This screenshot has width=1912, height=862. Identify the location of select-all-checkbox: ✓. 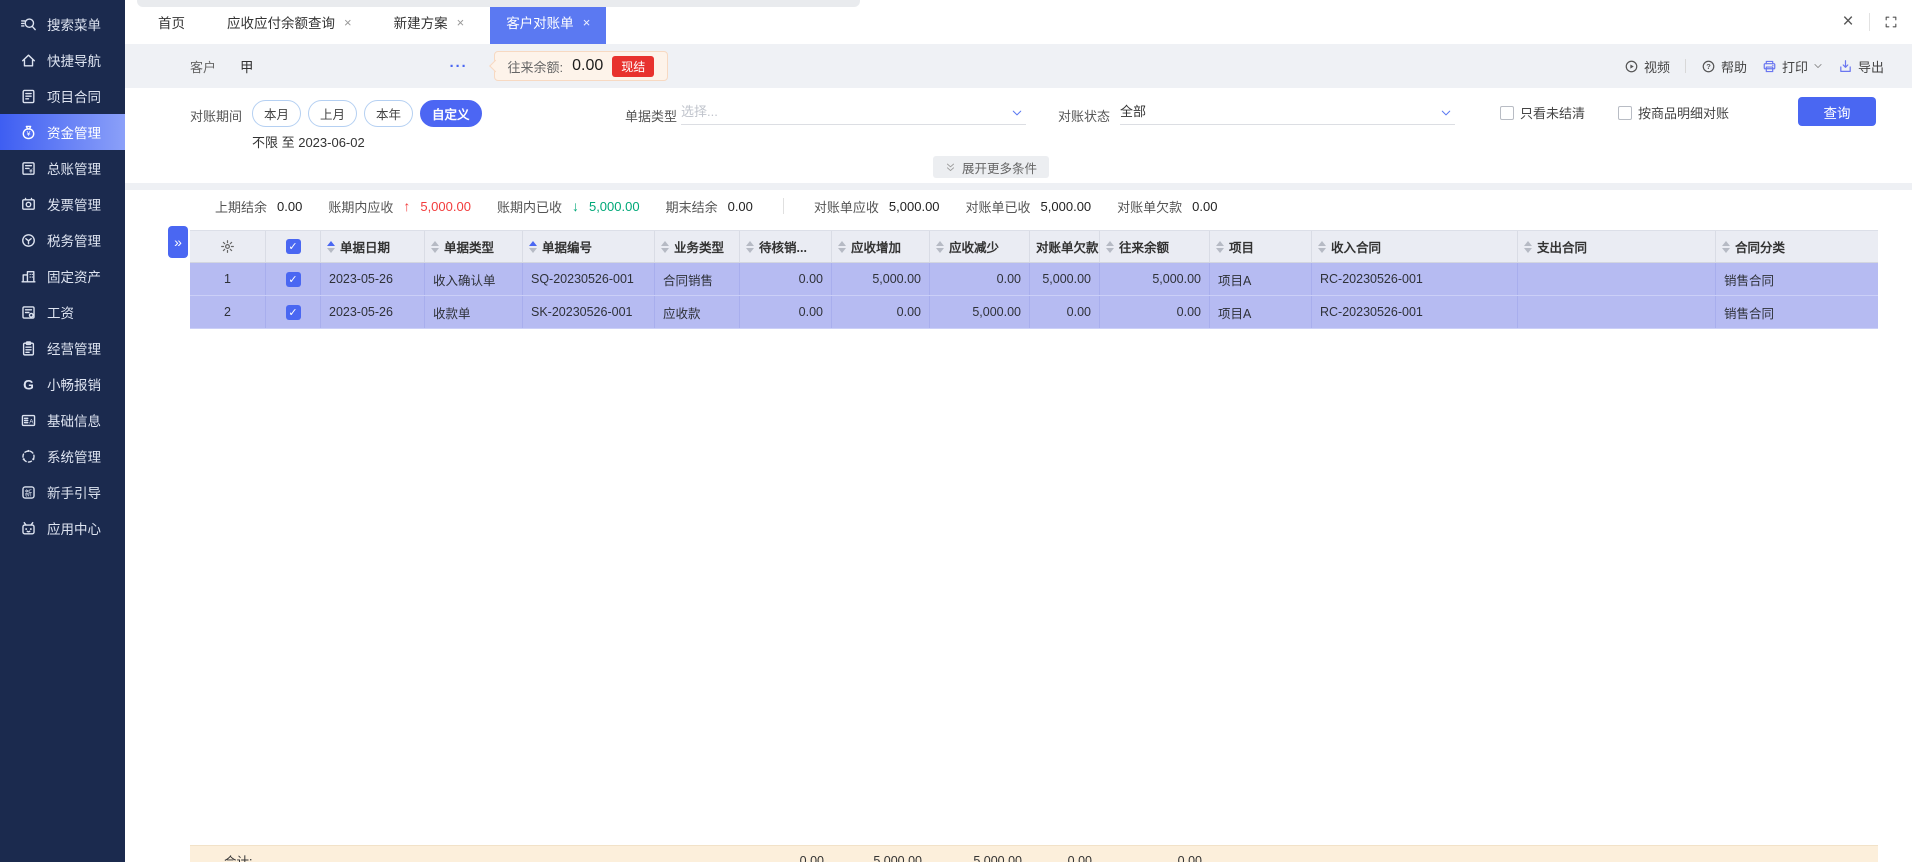
(293, 246).